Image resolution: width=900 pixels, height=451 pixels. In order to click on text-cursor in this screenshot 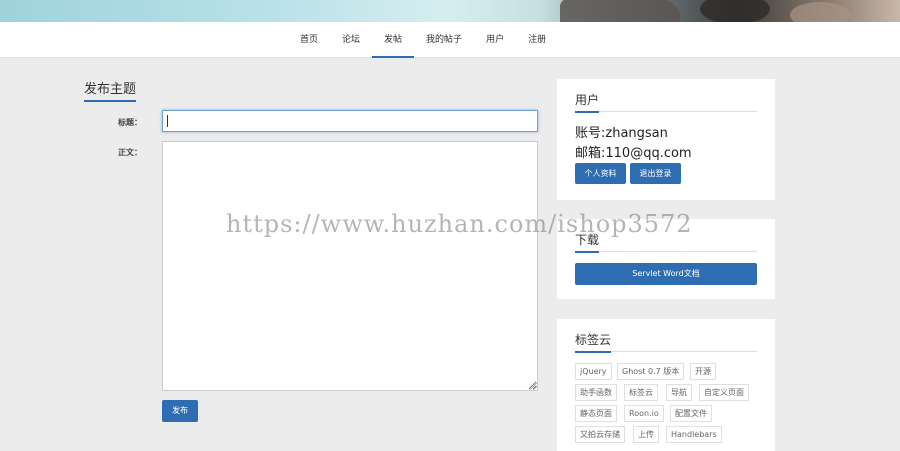, I will do `click(167, 121)`.